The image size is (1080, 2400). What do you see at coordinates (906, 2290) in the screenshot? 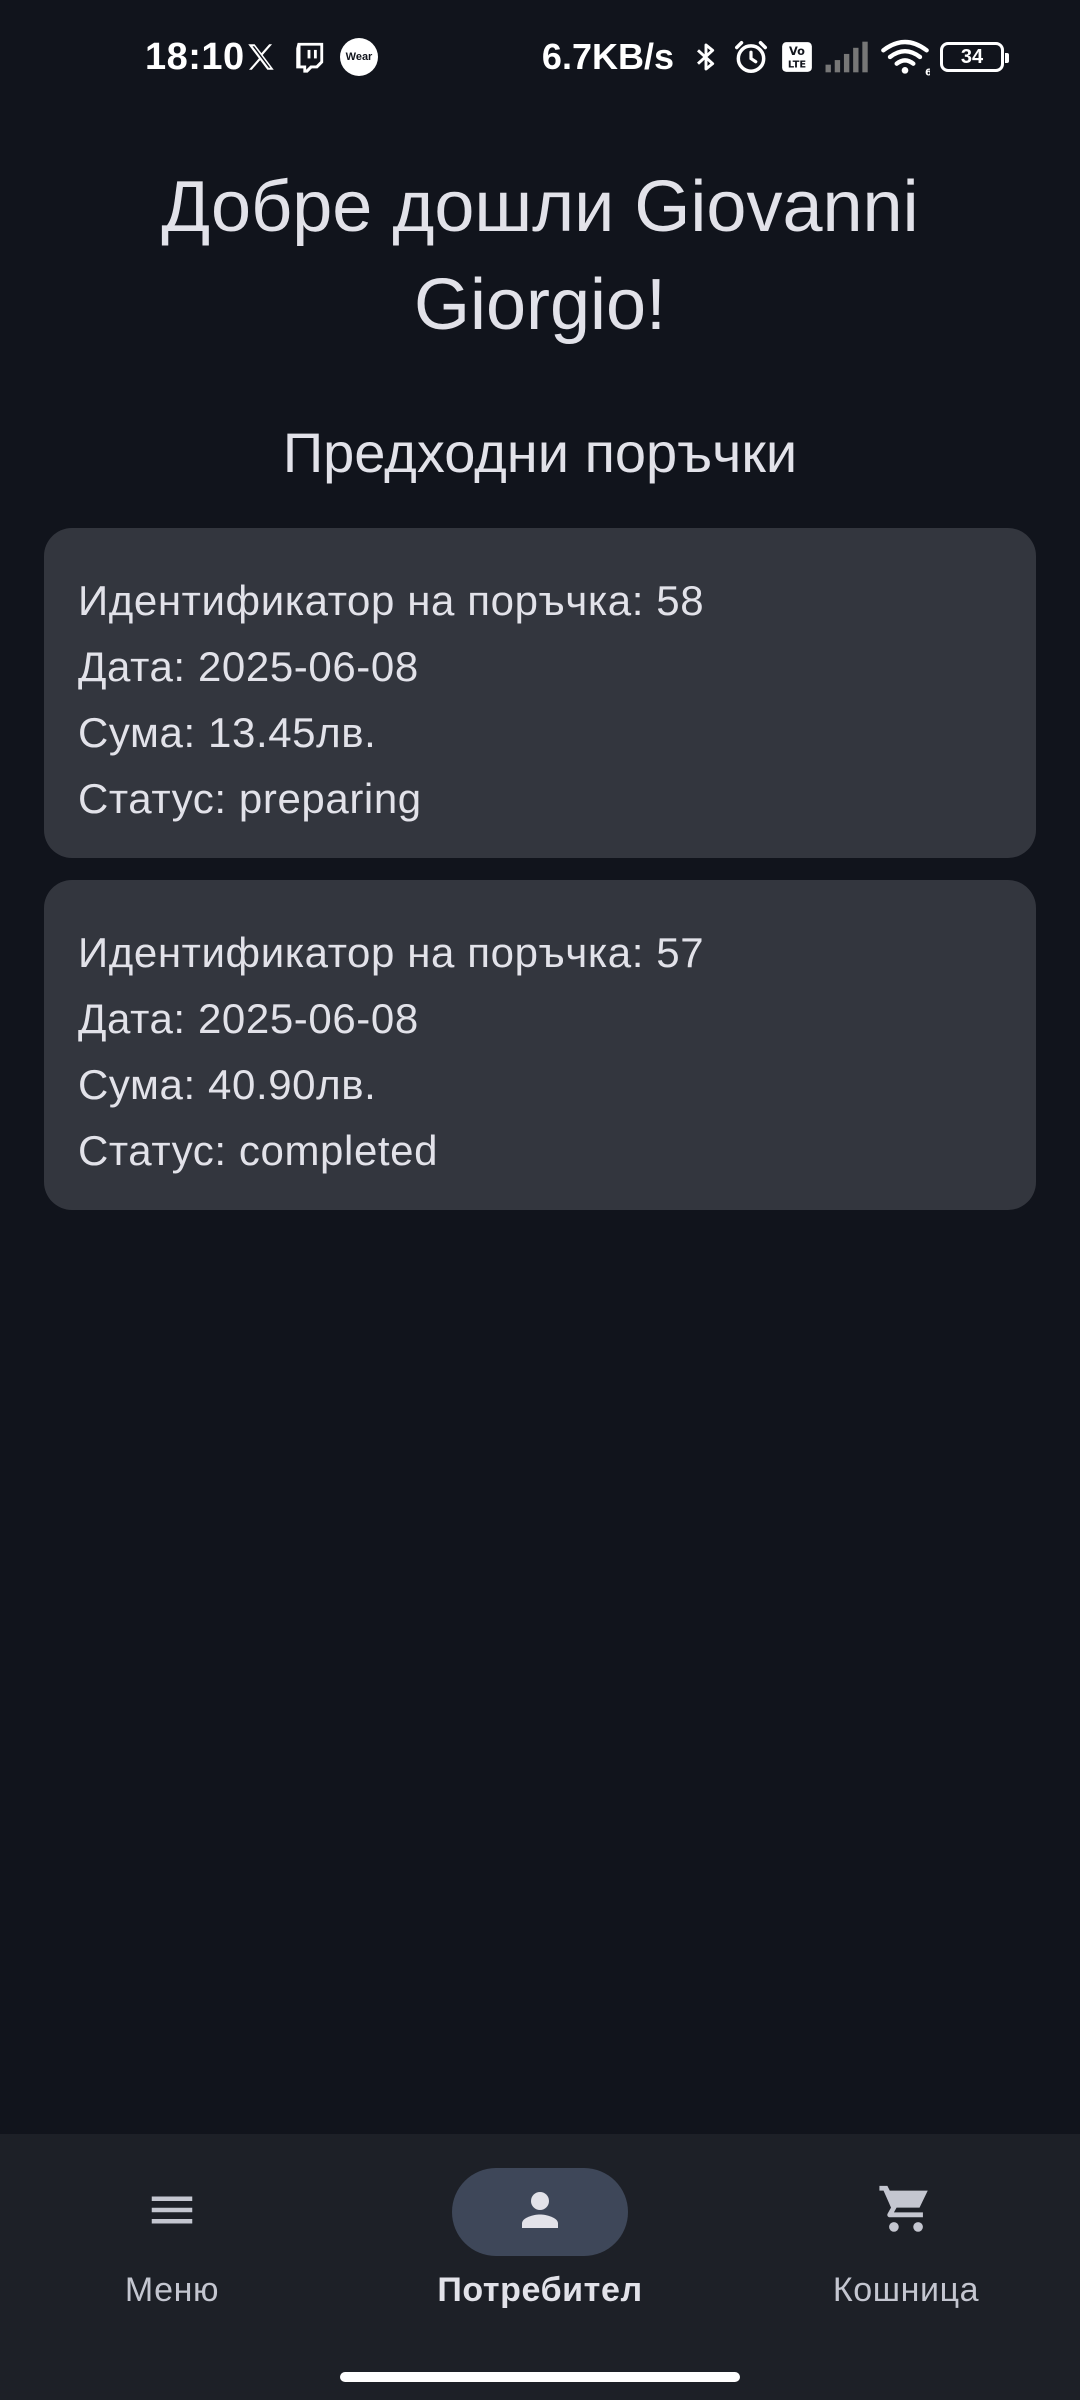
I see `nav-label-cart: Кошница` at bounding box center [906, 2290].